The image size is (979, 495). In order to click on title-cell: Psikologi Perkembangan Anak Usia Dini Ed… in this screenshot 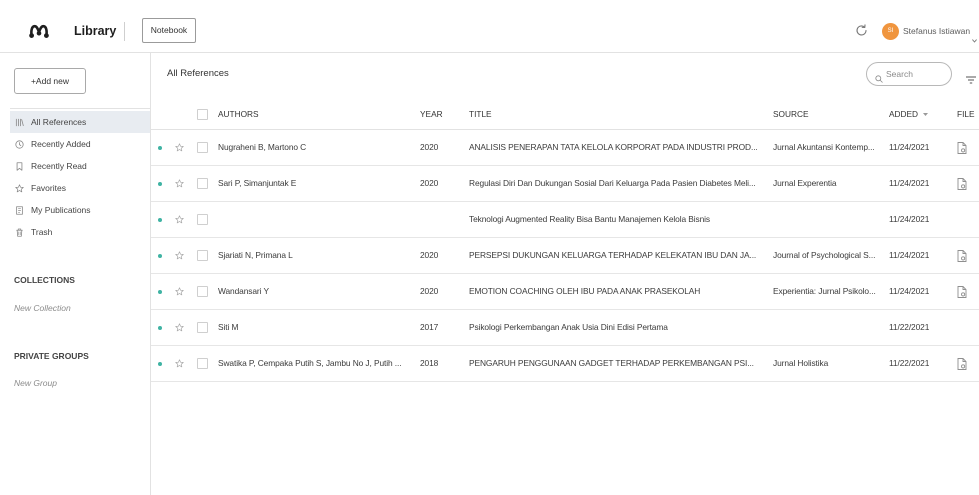, I will do `click(619, 327)`.